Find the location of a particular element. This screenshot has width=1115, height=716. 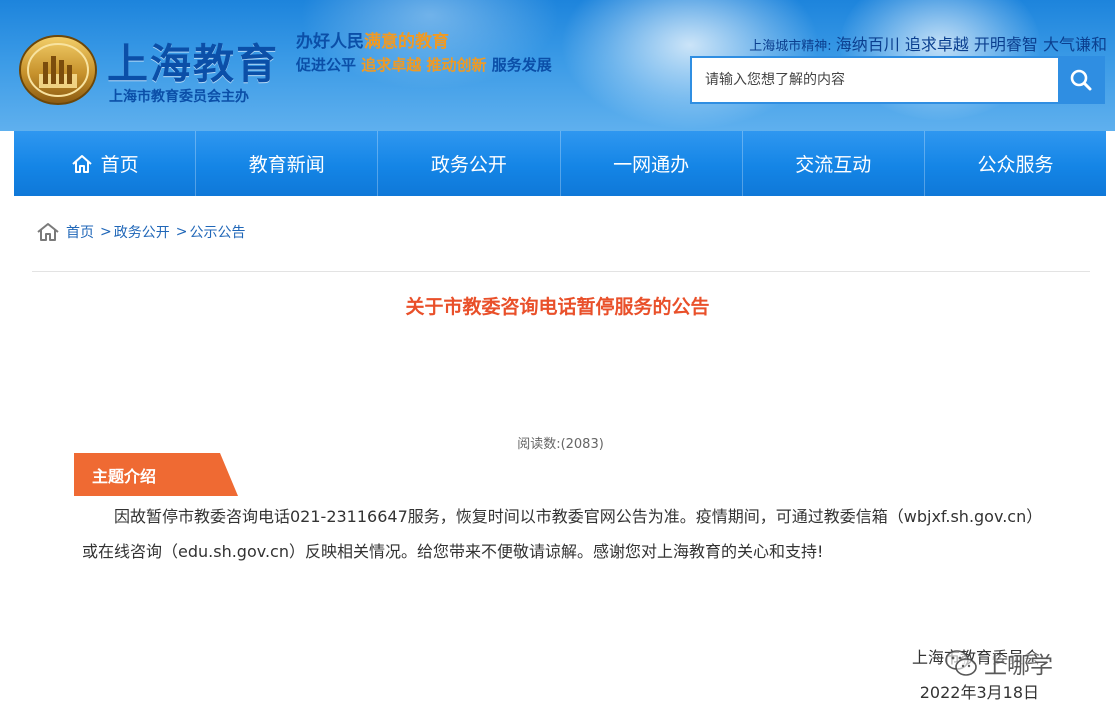

slogan-part: 满意的教育 is located at coordinates (406, 42).